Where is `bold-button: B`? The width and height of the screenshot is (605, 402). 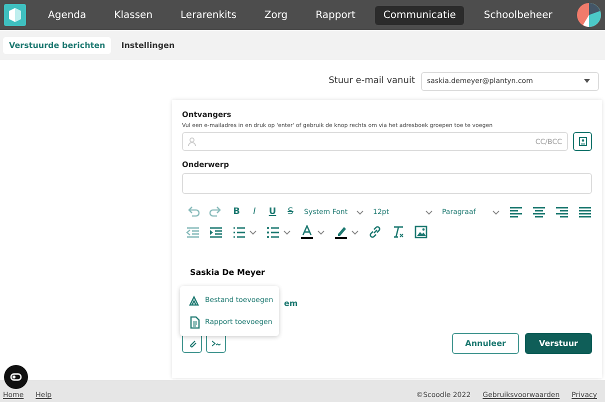 bold-button: B is located at coordinates (236, 212).